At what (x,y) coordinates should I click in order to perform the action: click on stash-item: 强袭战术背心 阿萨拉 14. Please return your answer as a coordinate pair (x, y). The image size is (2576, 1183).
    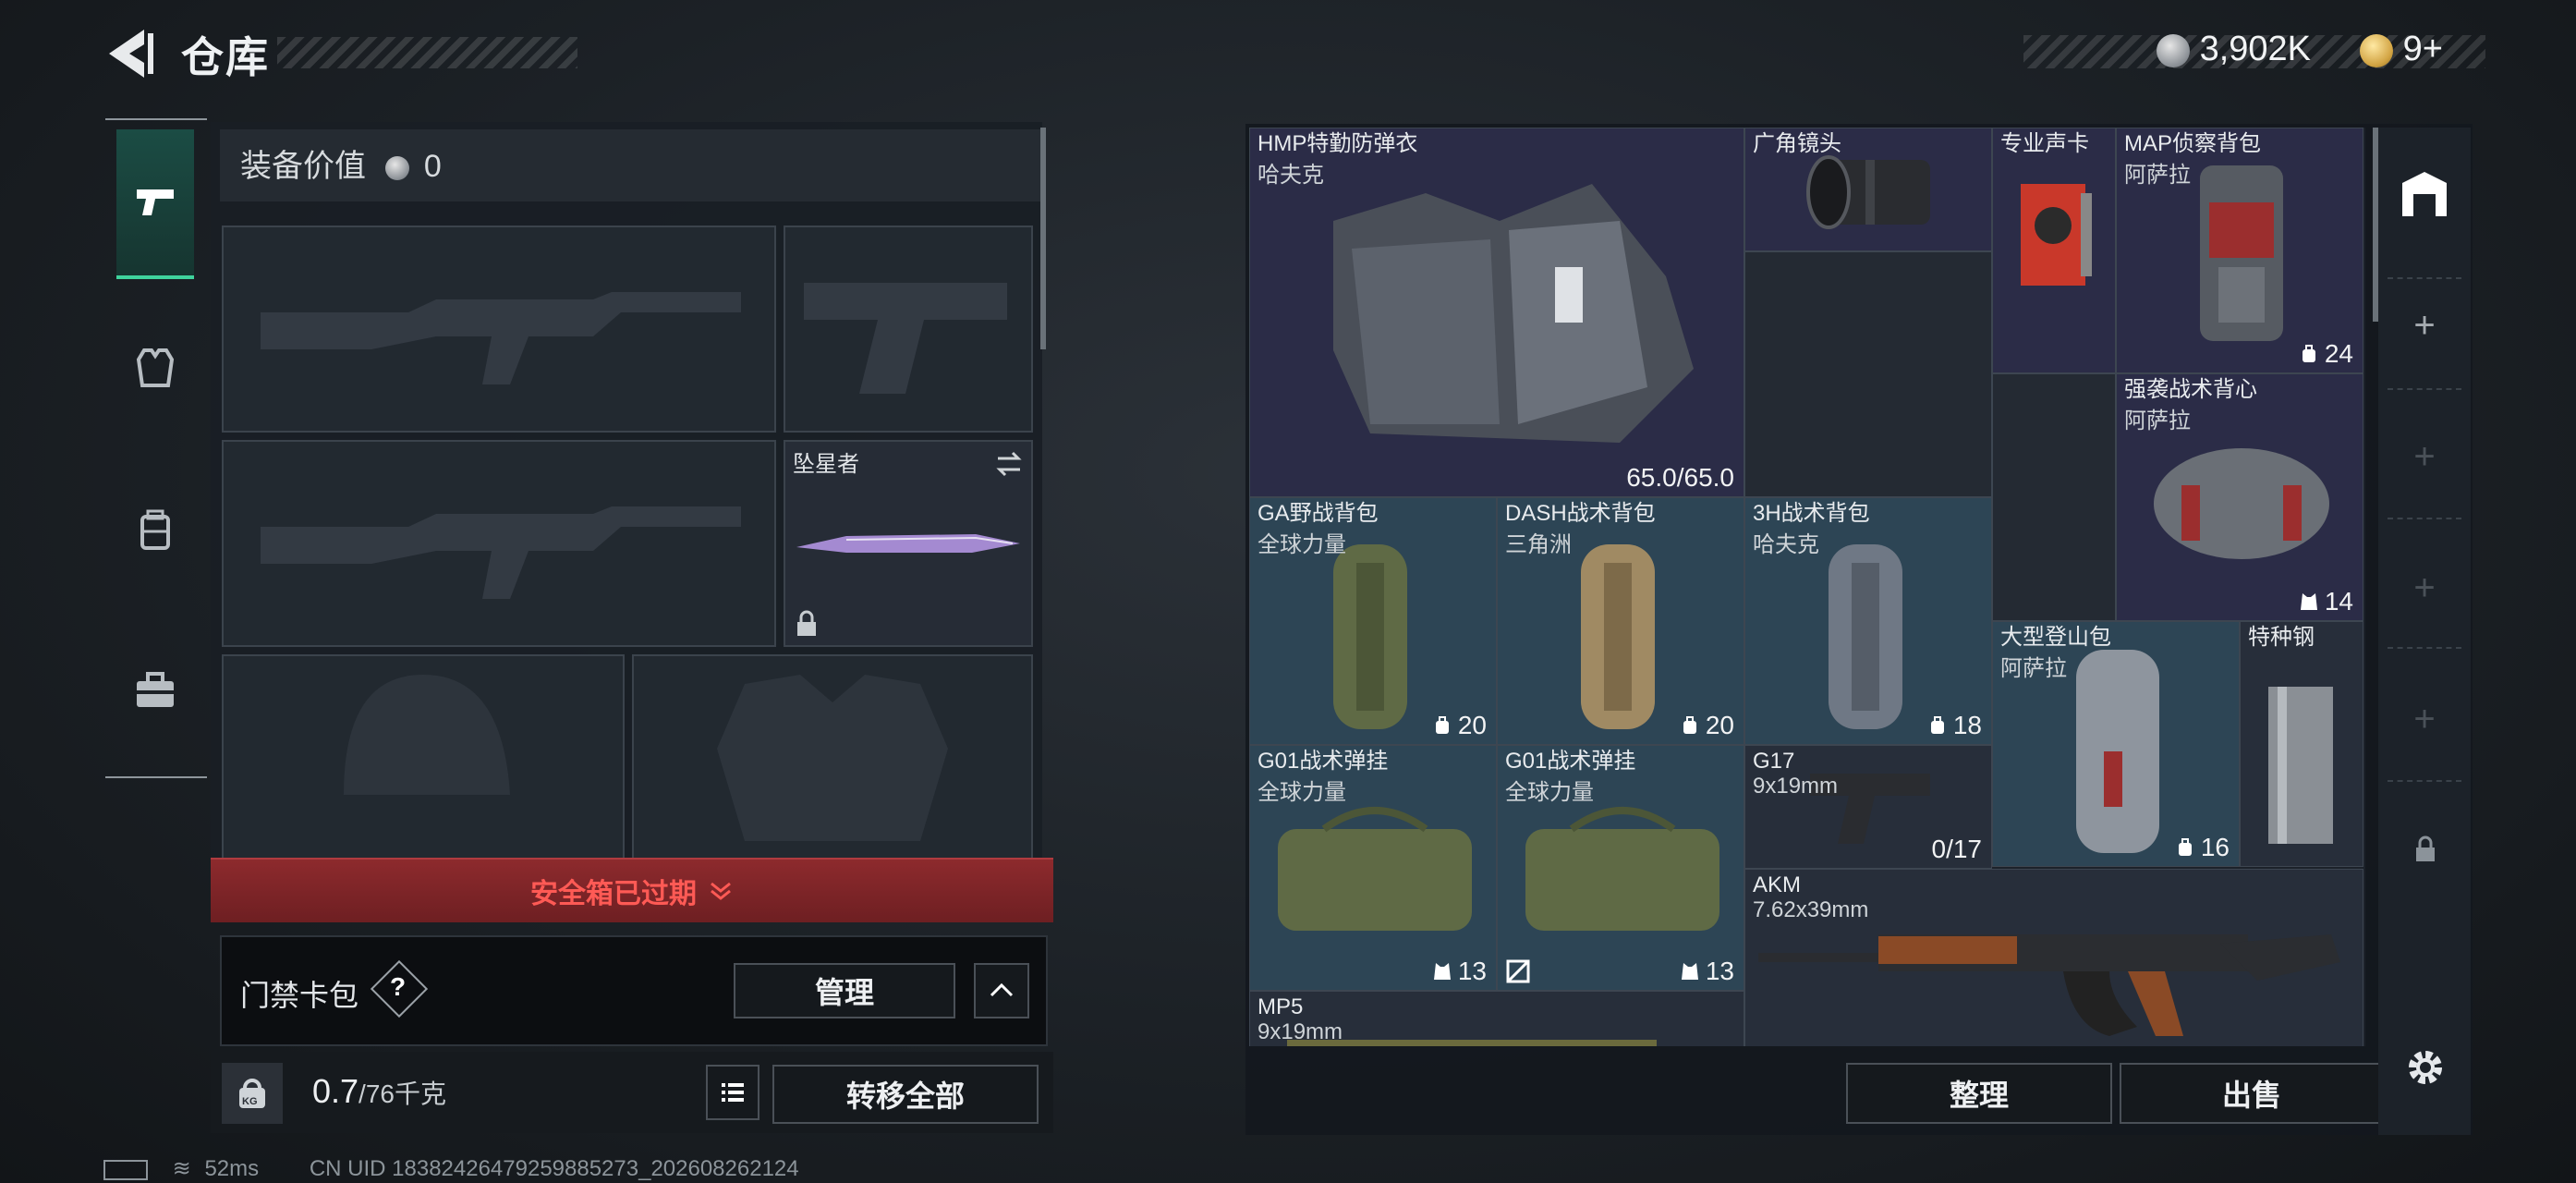
    Looking at the image, I should click on (2239, 497).